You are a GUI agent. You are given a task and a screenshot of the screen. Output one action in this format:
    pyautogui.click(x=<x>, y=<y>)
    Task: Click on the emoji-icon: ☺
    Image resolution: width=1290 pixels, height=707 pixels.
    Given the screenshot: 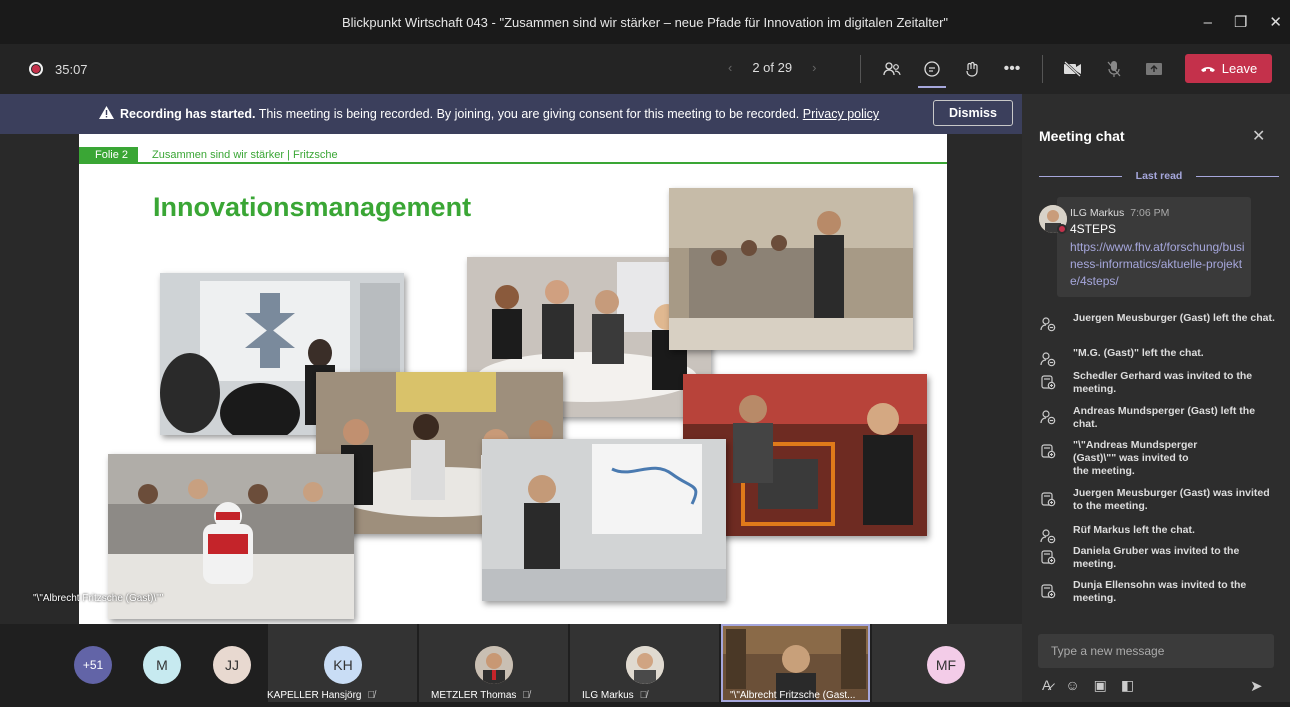 What is the action you would take?
    pyautogui.click(x=1072, y=685)
    